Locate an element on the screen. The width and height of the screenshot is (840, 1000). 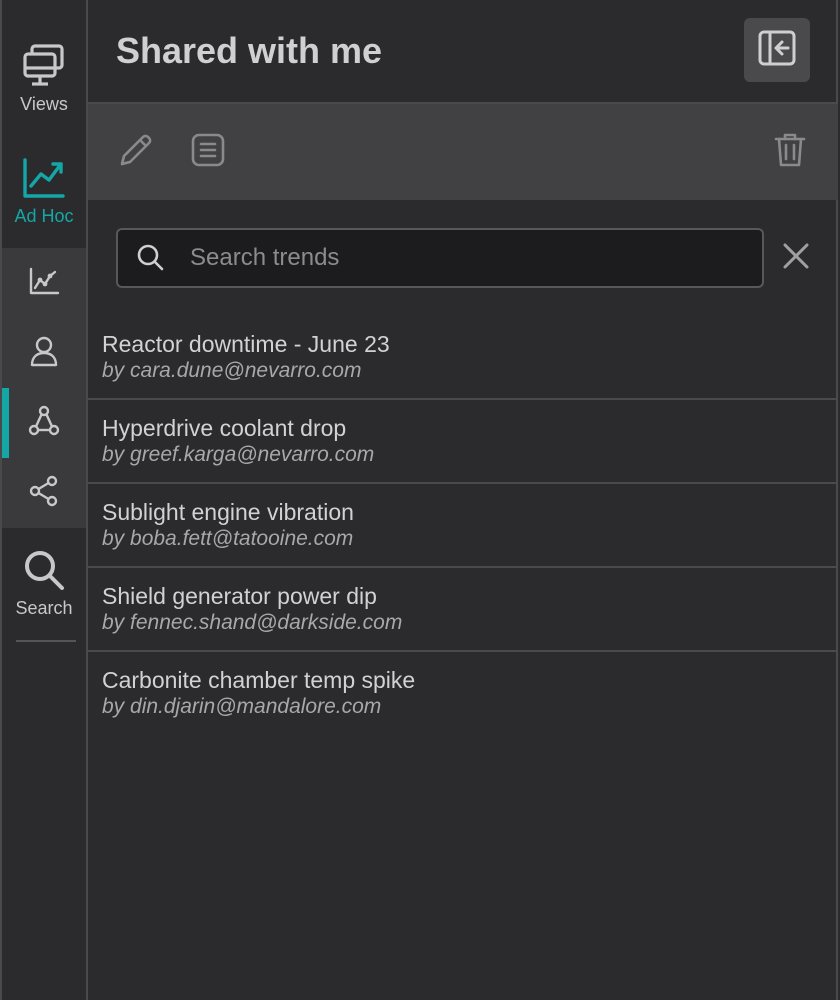
sub-item-trends is located at coordinates (44, 283).